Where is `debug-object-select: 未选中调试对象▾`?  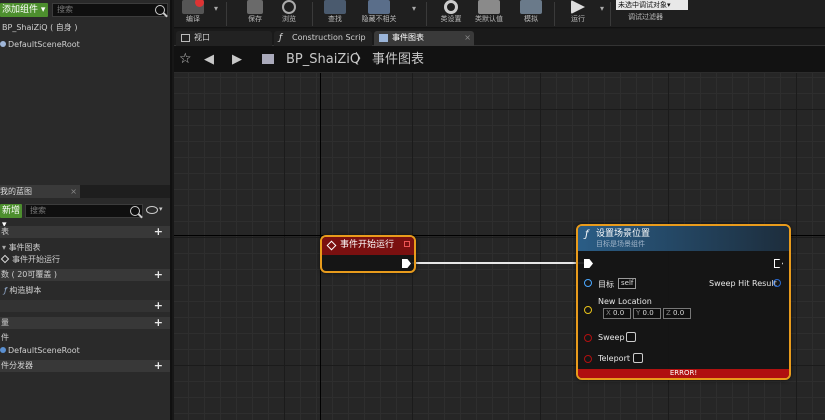 debug-object-select: 未选中调试对象▾ is located at coordinates (652, 5).